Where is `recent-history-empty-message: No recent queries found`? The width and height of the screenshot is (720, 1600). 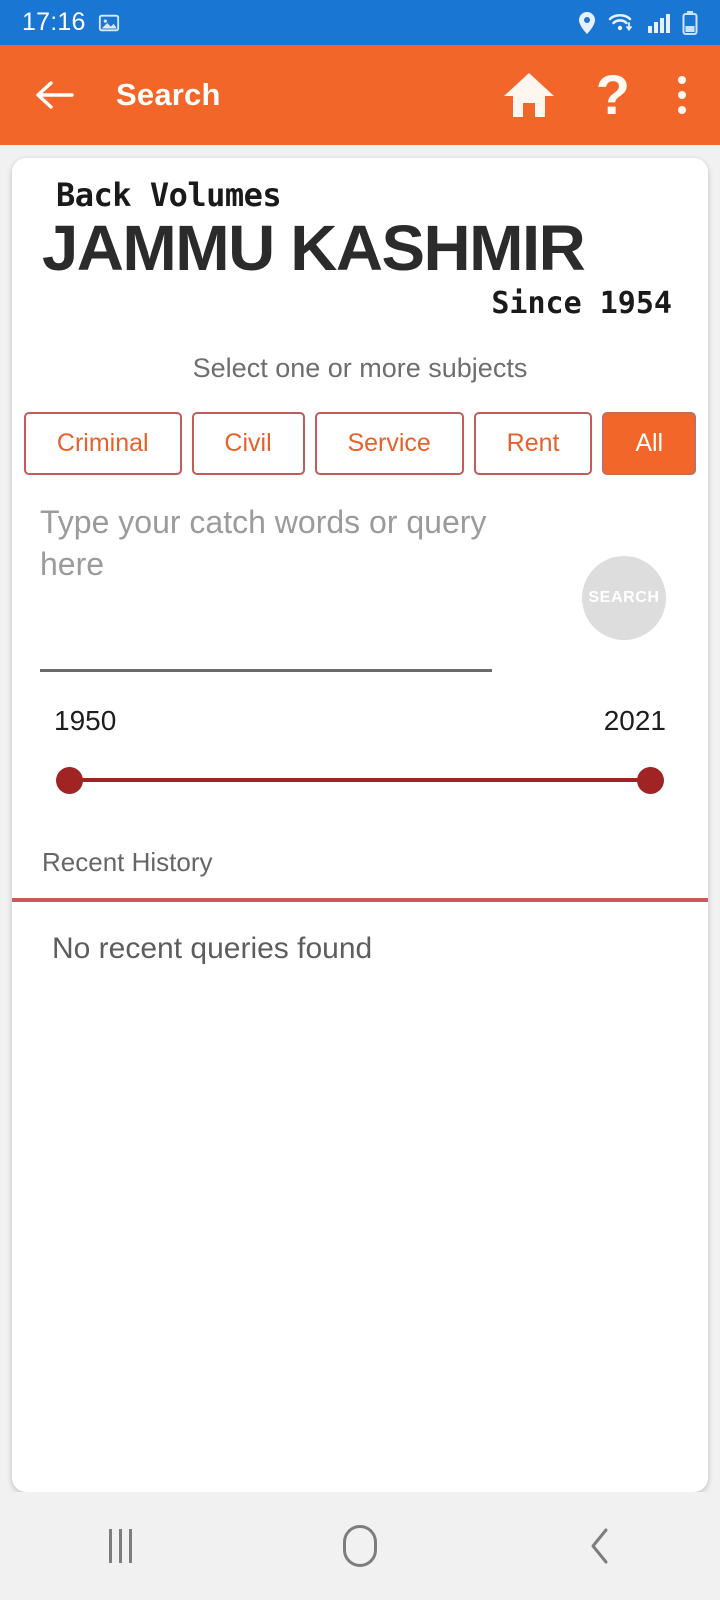 recent-history-empty-message: No recent queries found is located at coordinates (212, 948).